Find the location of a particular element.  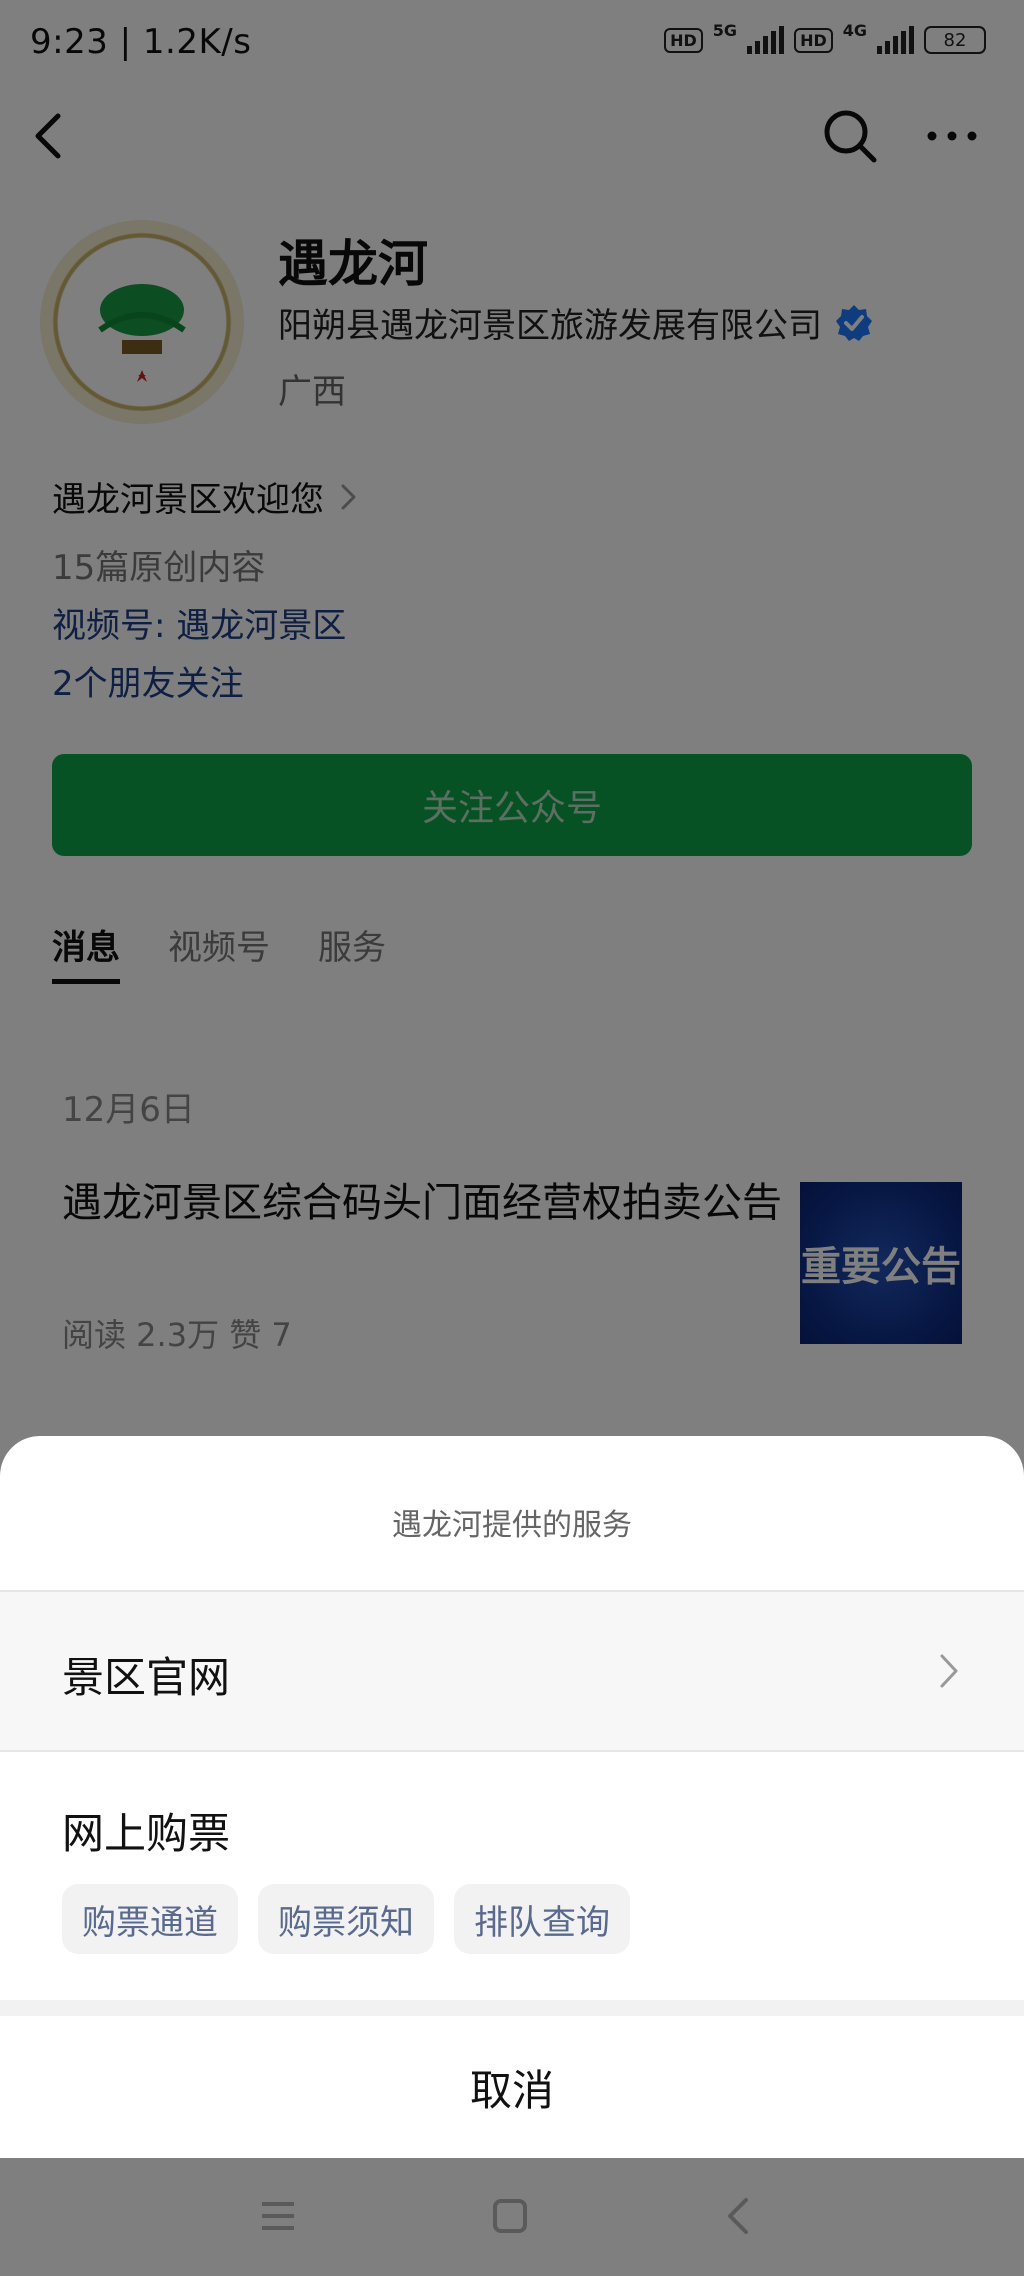

sheet-separator is located at coordinates (512, 2008).